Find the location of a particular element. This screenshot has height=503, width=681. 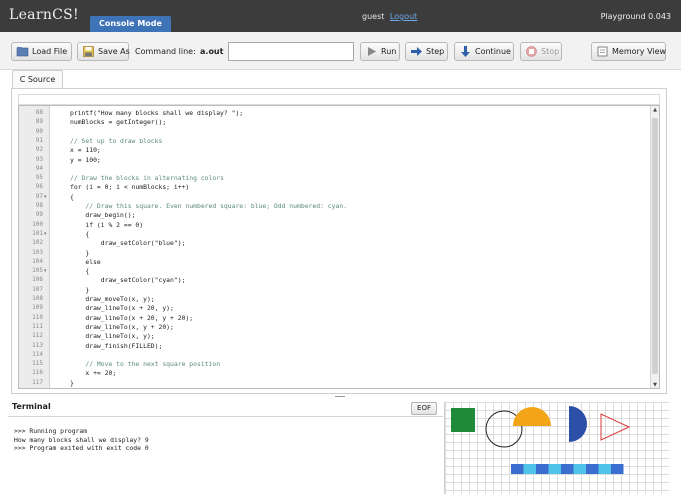

code-comment-line: // Move to the next square position is located at coordinates (145, 364).